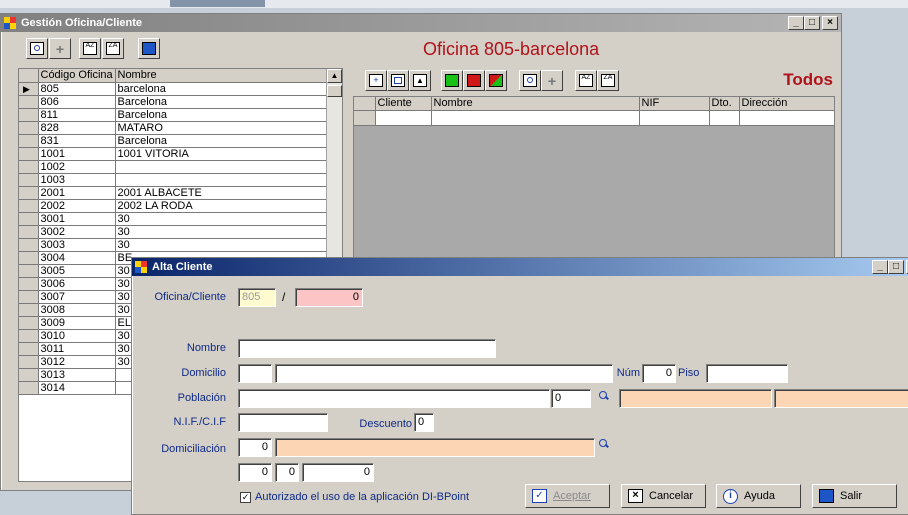 Image resolution: width=908 pixels, height=515 pixels. Describe the element at coordinates (221, 206) in the screenshot. I see `cell-nombre: 2002 LA RODA` at that location.